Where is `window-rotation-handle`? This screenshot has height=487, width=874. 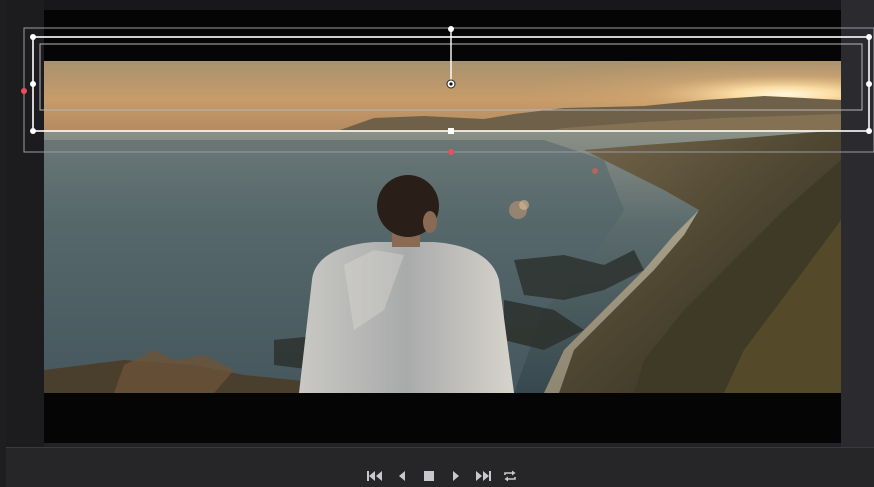 window-rotation-handle is located at coordinates (451, 29).